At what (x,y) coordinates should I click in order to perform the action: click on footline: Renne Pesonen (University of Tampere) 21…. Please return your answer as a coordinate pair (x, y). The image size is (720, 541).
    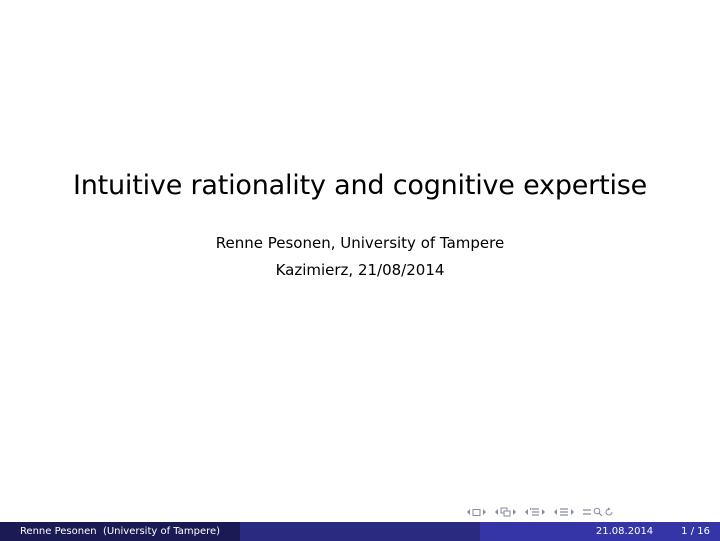
    Looking at the image, I should click on (360, 531).